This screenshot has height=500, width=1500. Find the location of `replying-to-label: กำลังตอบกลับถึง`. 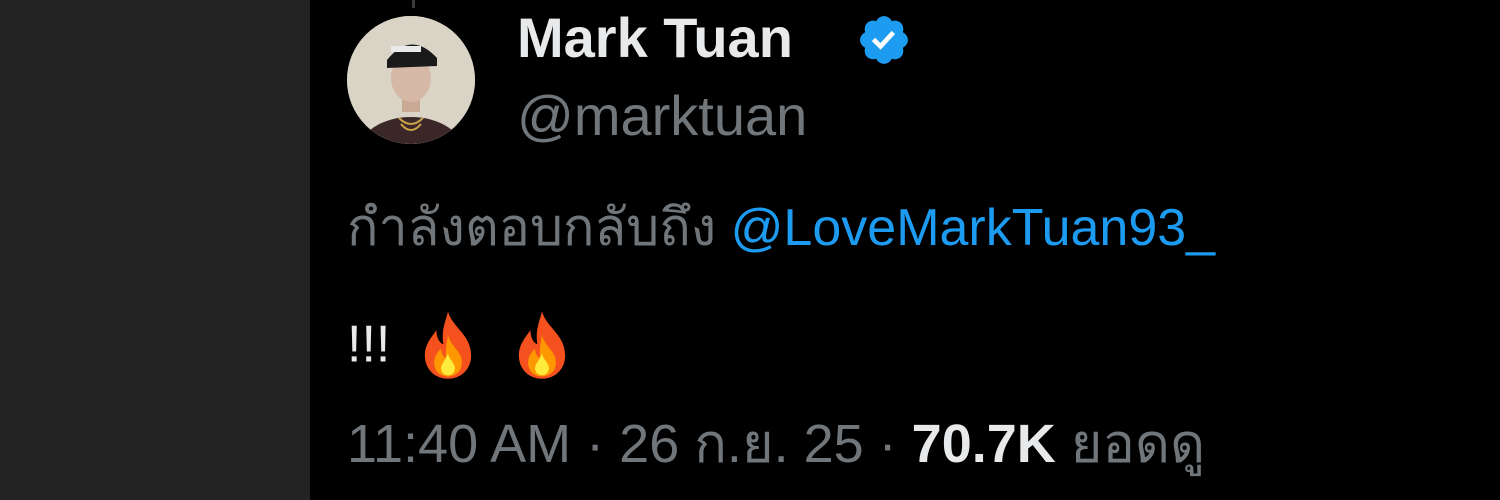

replying-to-label: กำลังตอบกลับถึง is located at coordinates (532, 228).